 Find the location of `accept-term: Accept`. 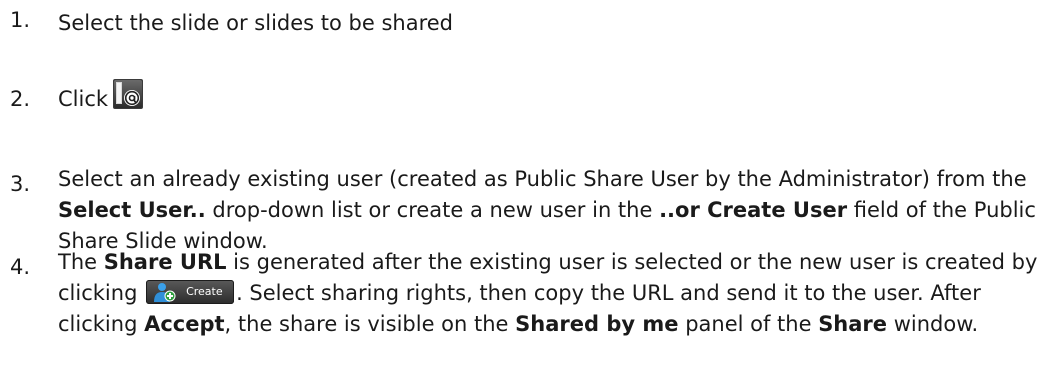

accept-term: Accept is located at coordinates (184, 324).